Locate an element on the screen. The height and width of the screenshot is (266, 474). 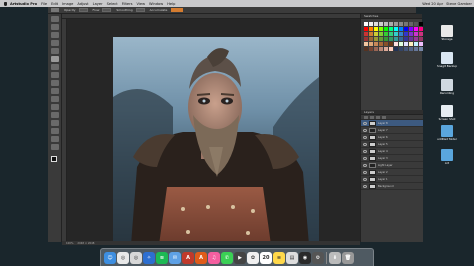
layer-row: Light Layer is located at coordinates (392, 165).